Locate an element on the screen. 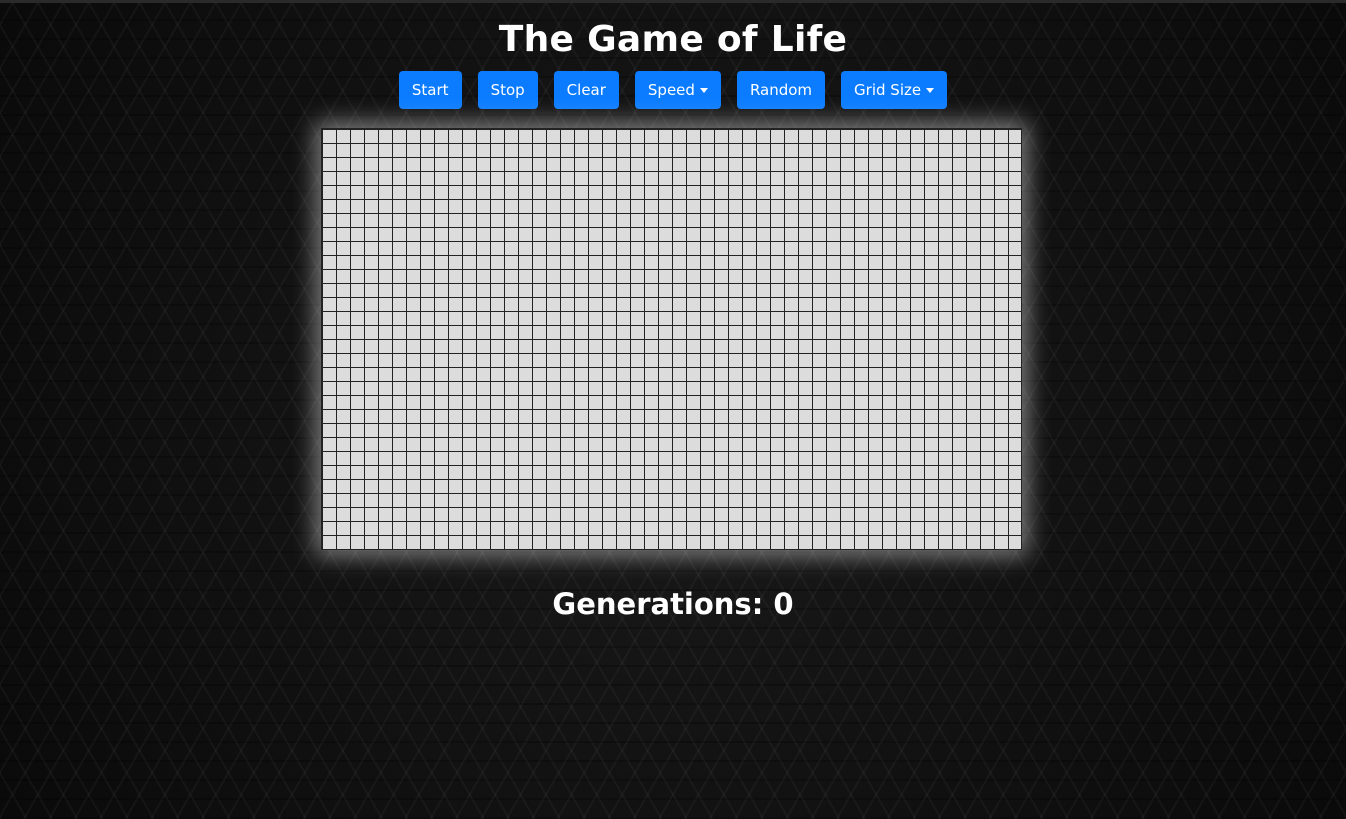 The height and width of the screenshot is (819, 1346). stop-button: Stop is located at coordinates (507, 90).